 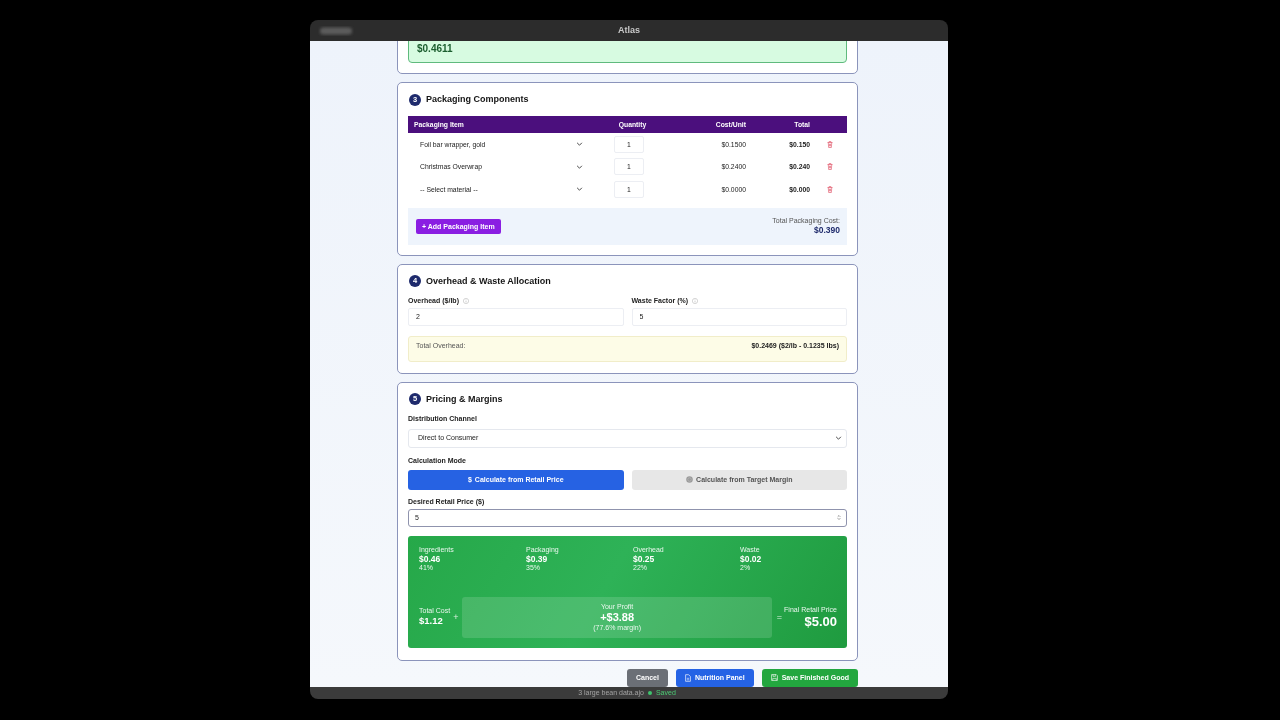 I want to click on equals-sign: =, so click(x=779, y=617).